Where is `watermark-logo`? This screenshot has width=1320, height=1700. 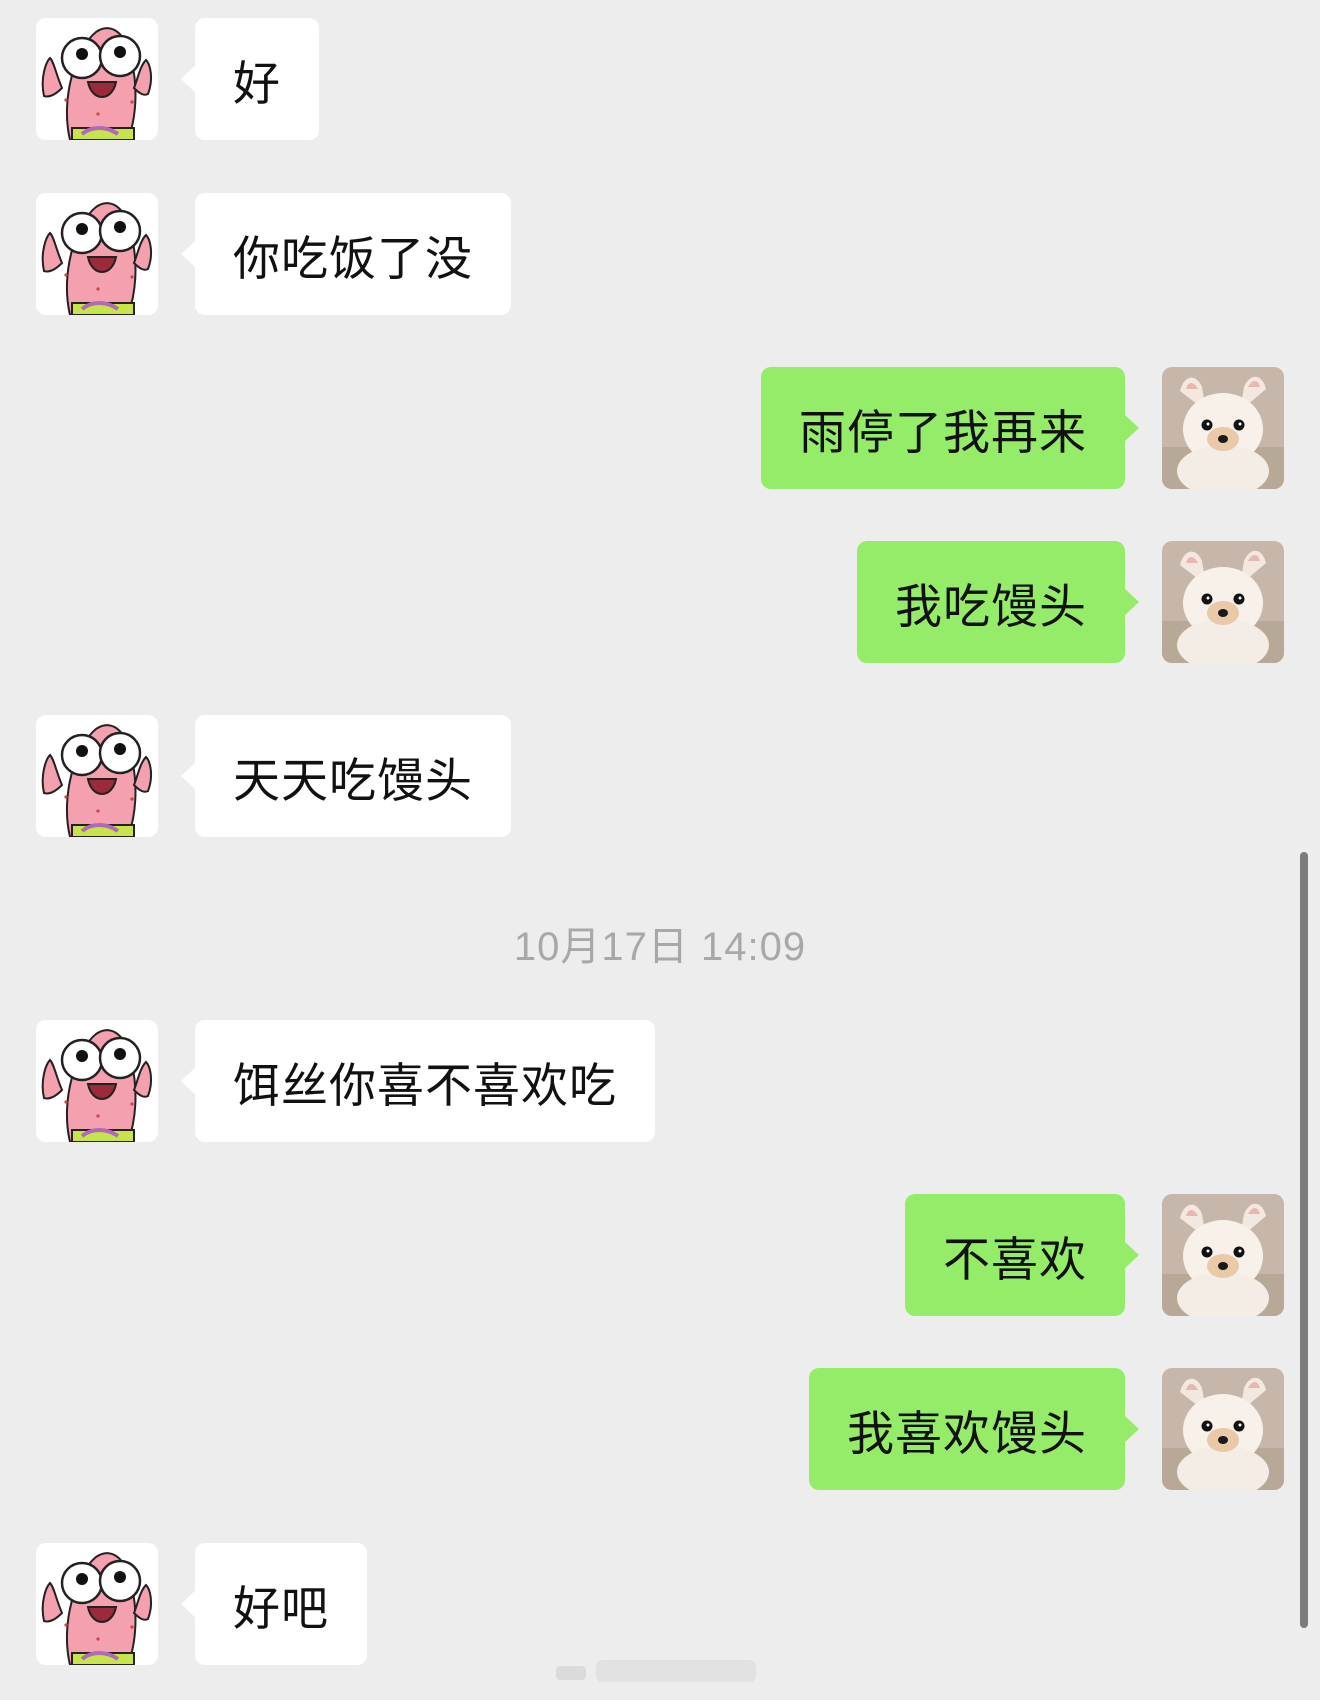 watermark-logo is located at coordinates (661, 1670).